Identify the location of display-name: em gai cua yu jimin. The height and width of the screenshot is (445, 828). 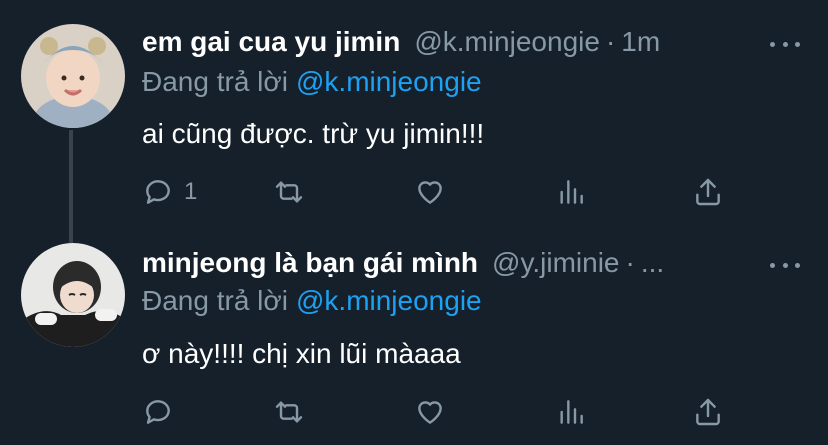
(271, 41).